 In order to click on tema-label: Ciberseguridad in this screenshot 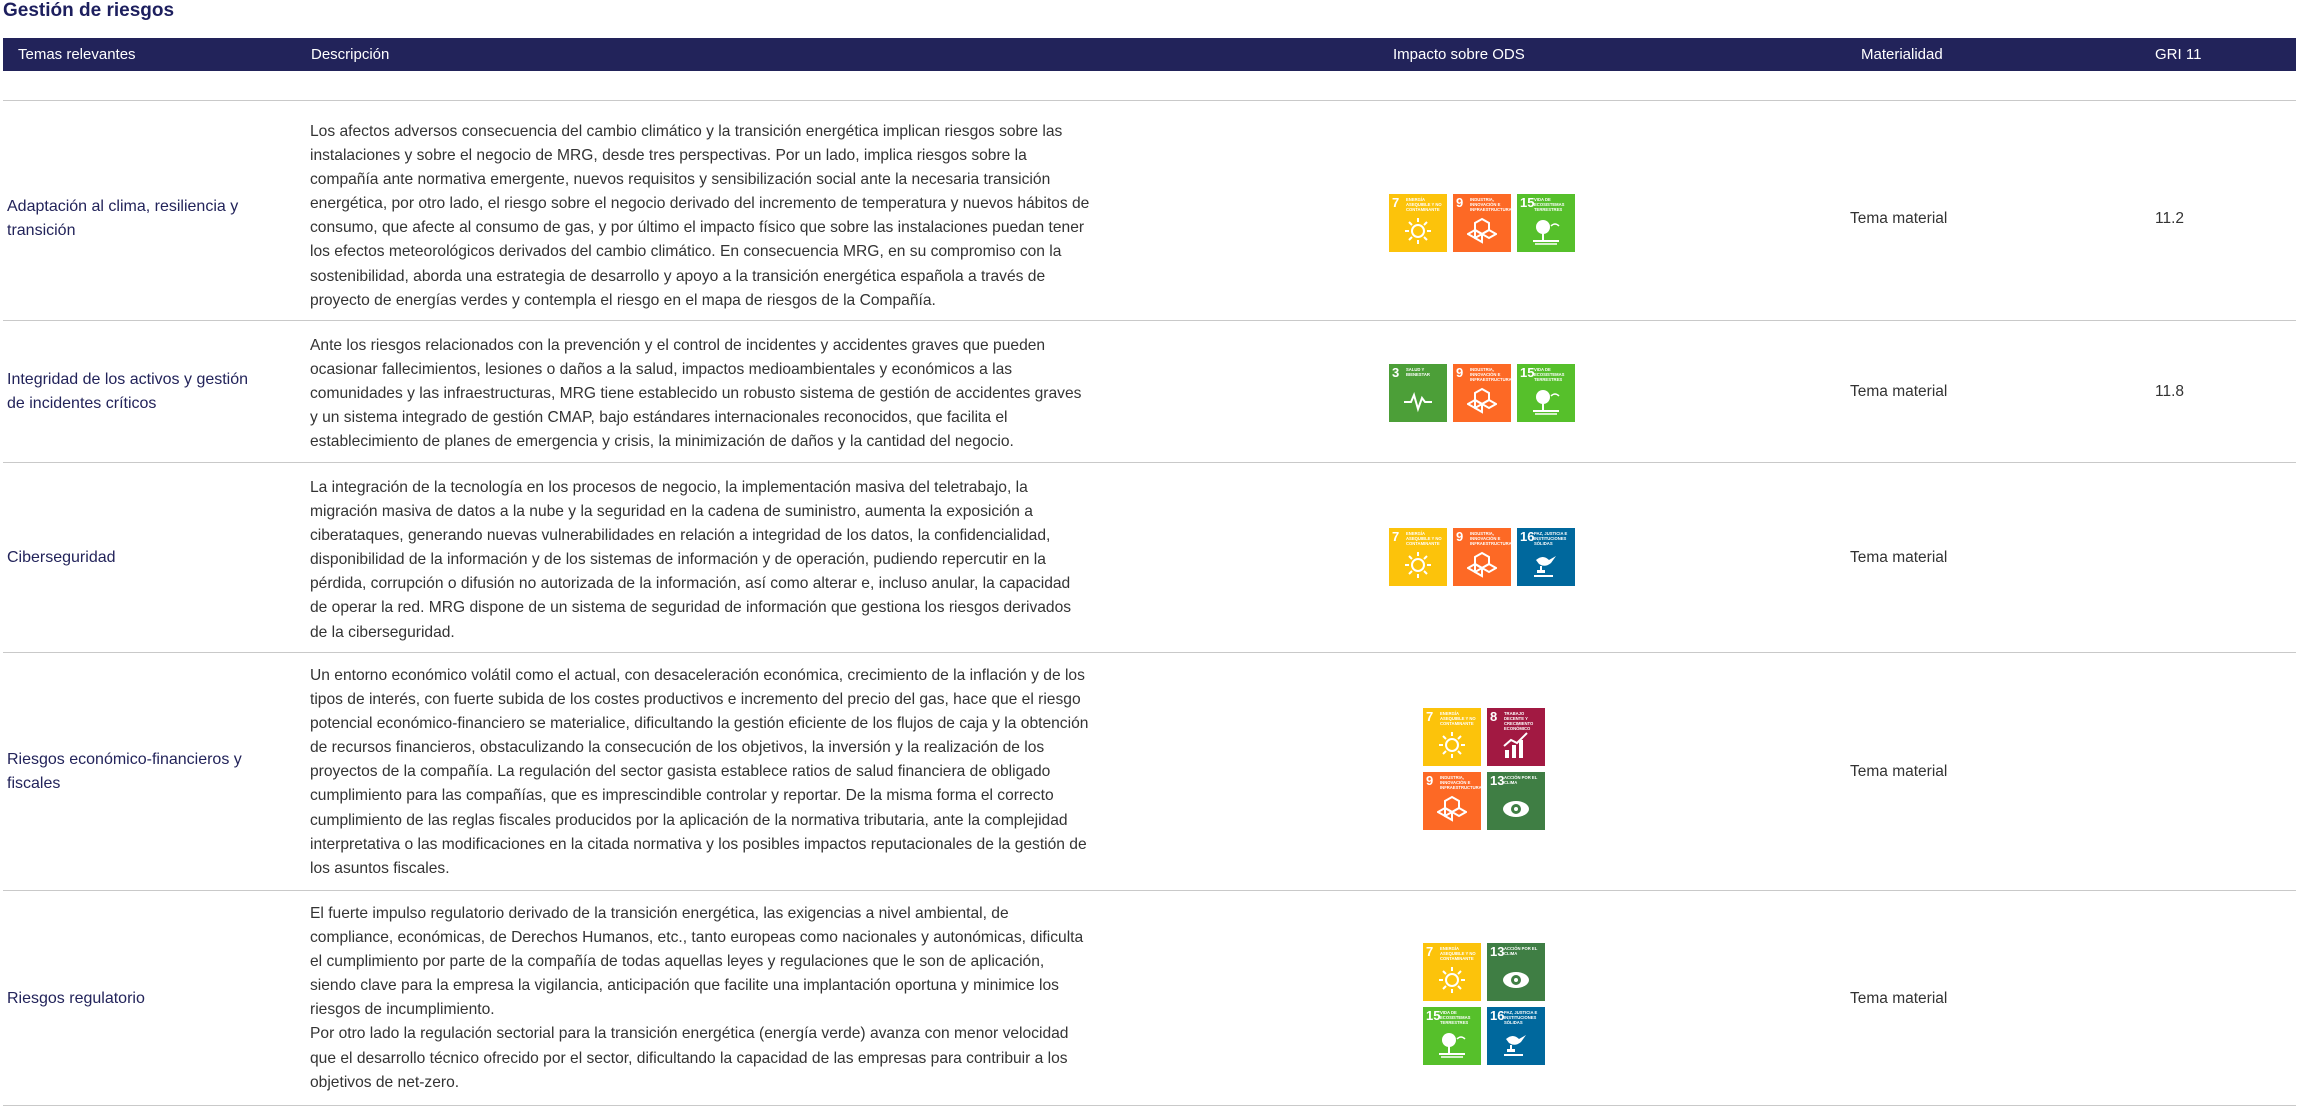, I will do `click(61, 557)`.